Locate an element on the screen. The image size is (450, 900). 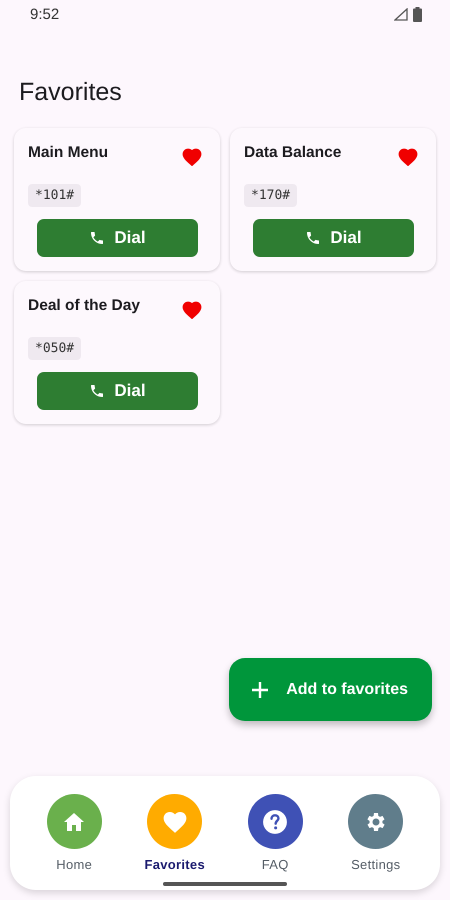
signal-icon is located at coordinates (401, 14).